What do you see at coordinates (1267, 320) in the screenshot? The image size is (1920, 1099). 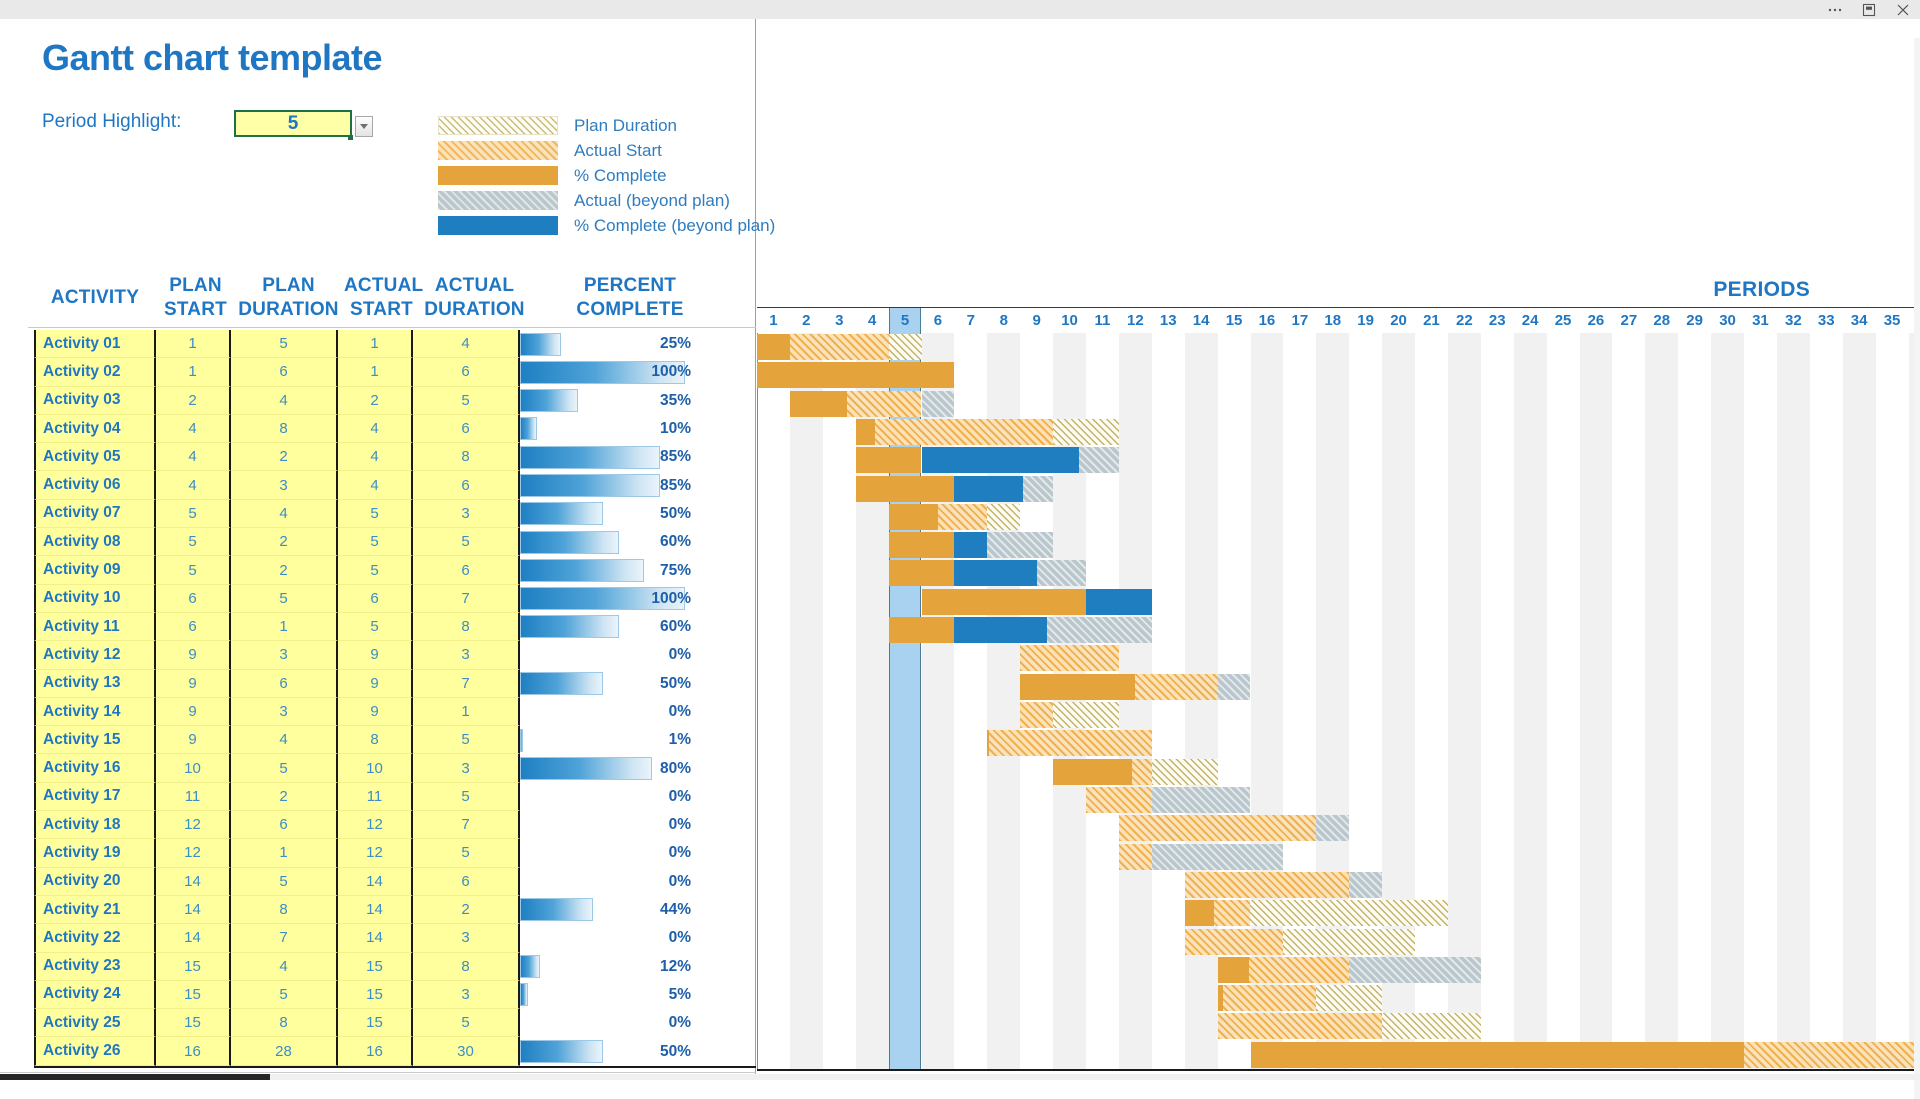 I see `period-tick-16: 16` at bounding box center [1267, 320].